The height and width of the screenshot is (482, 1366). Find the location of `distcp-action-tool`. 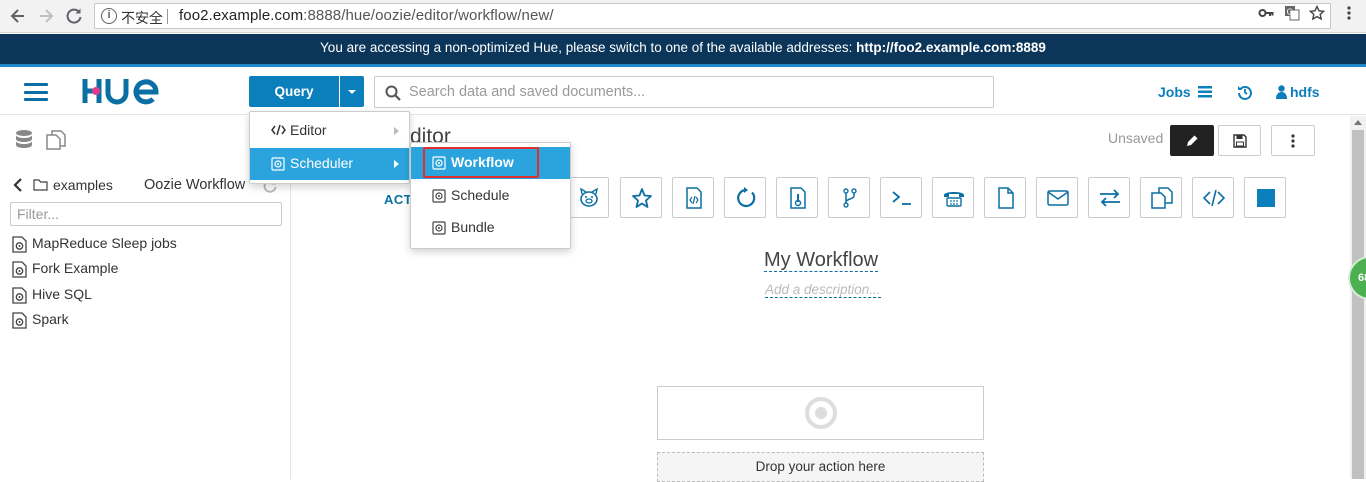

distcp-action-tool is located at coordinates (1161, 197).